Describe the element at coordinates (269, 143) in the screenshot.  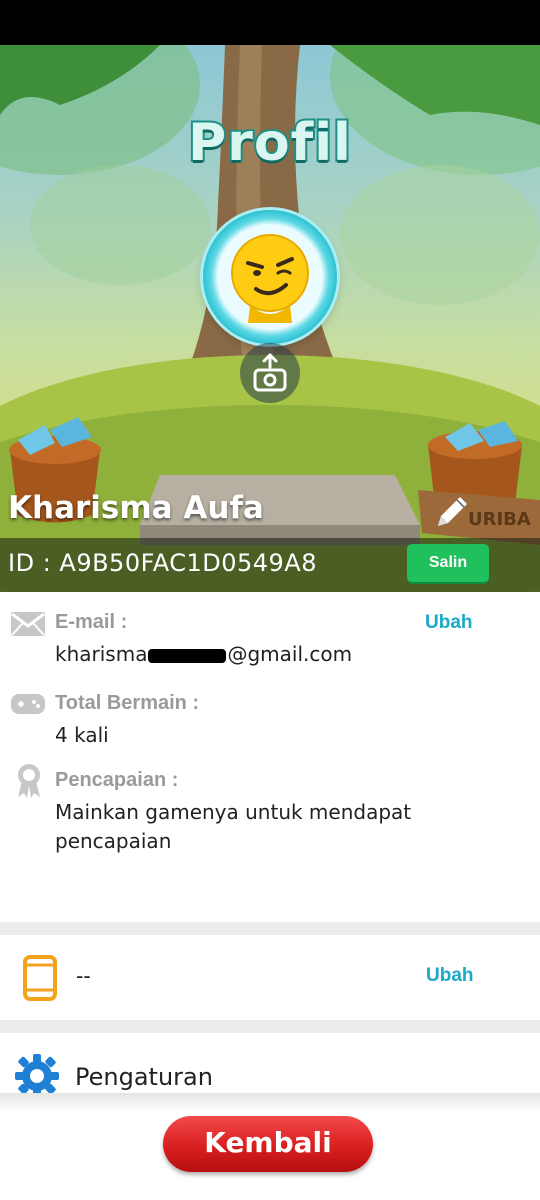
I see `page-title: Profil` at that location.